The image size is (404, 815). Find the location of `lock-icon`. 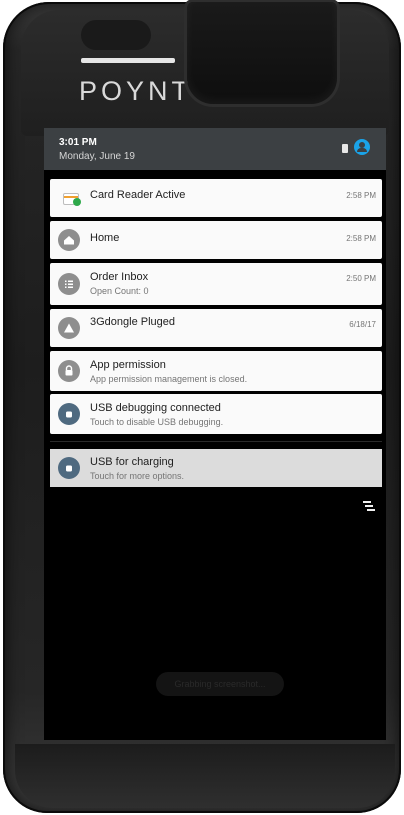

lock-icon is located at coordinates (69, 371).